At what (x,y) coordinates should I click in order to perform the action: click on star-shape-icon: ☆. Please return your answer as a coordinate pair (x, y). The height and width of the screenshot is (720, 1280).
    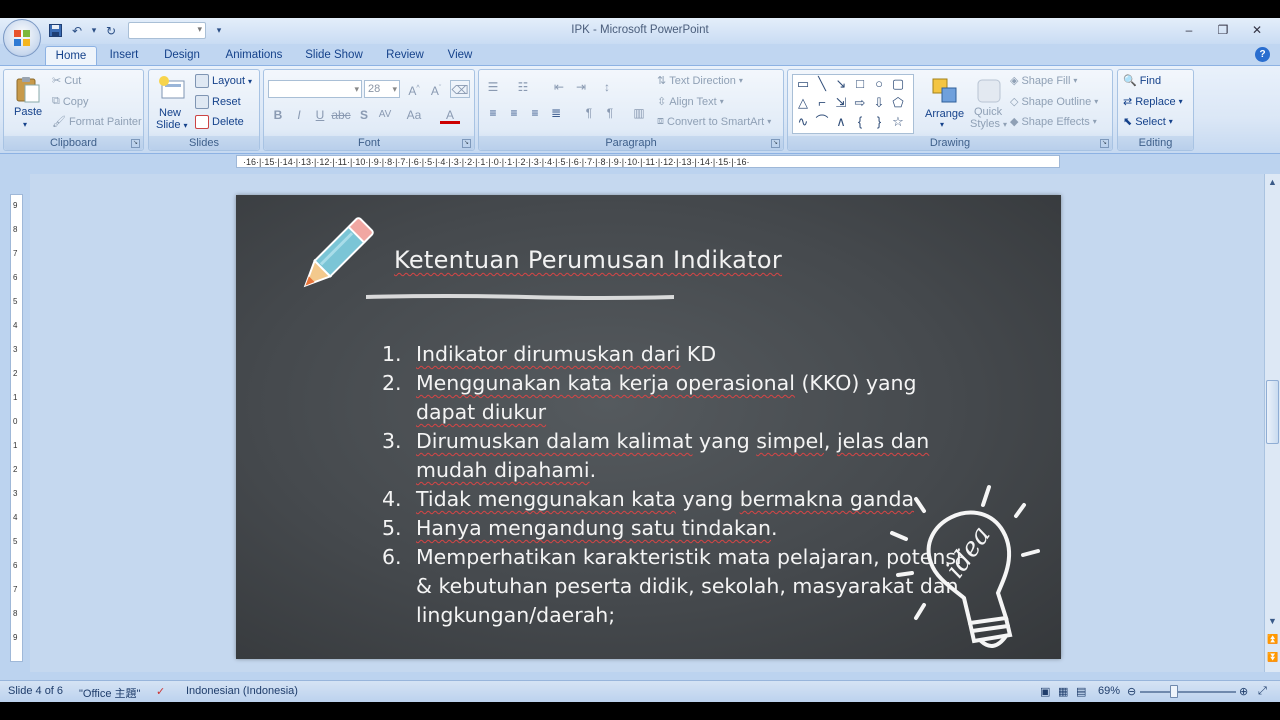
    Looking at the image, I should click on (898, 122).